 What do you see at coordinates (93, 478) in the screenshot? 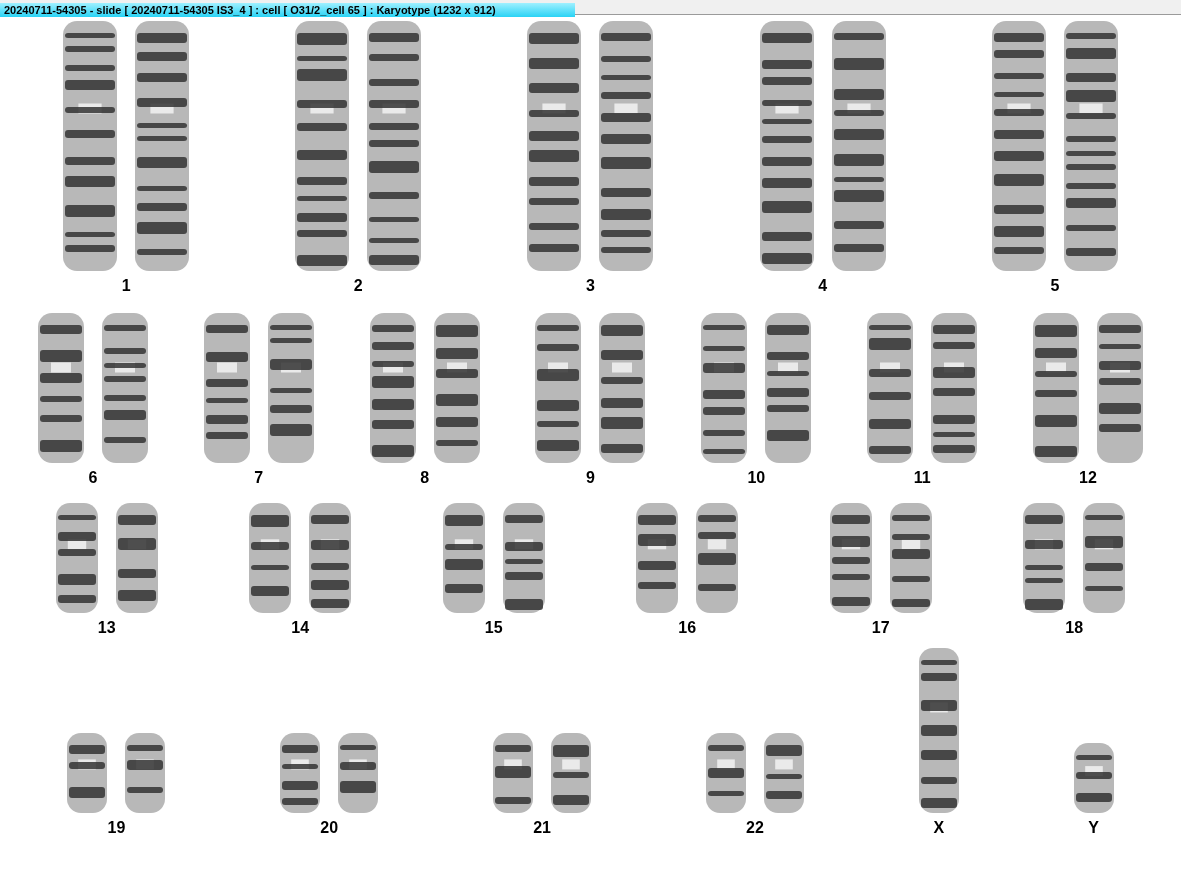
I see `chromosome-label: 6` at bounding box center [93, 478].